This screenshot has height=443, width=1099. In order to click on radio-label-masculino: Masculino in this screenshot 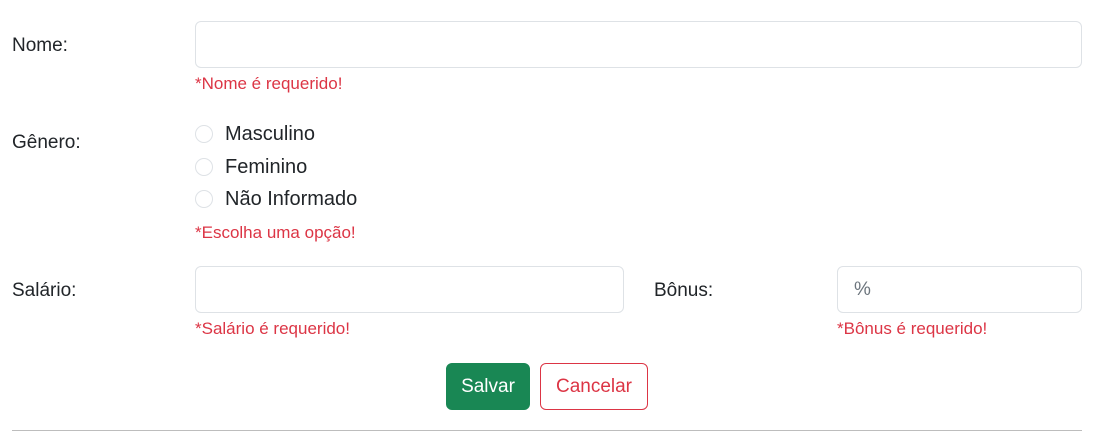, I will do `click(270, 134)`.